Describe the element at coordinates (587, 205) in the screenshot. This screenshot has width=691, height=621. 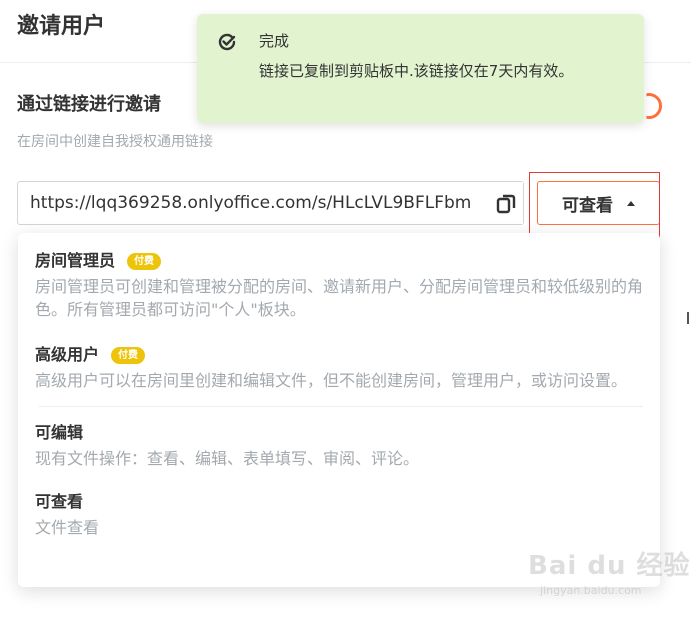
I see `access-level-label: 可查看` at that location.